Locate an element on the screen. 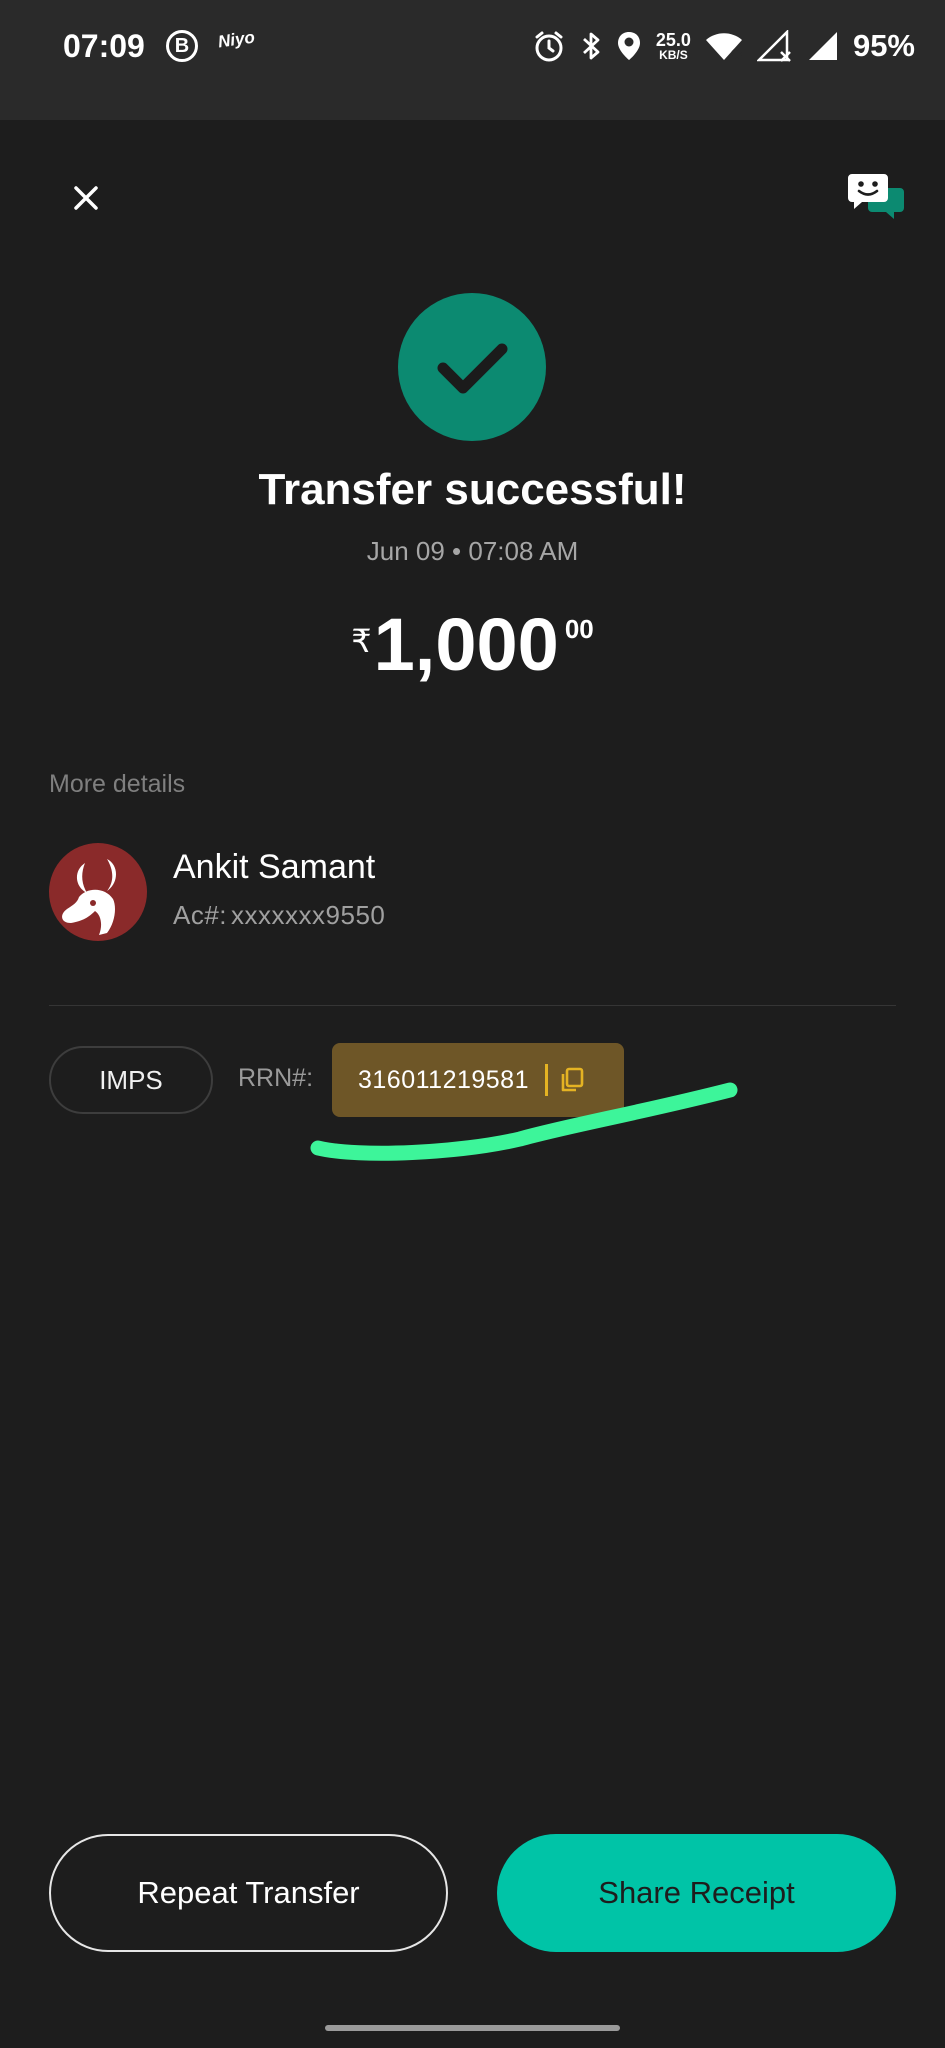  chat-support-button is located at coordinates (876, 196).